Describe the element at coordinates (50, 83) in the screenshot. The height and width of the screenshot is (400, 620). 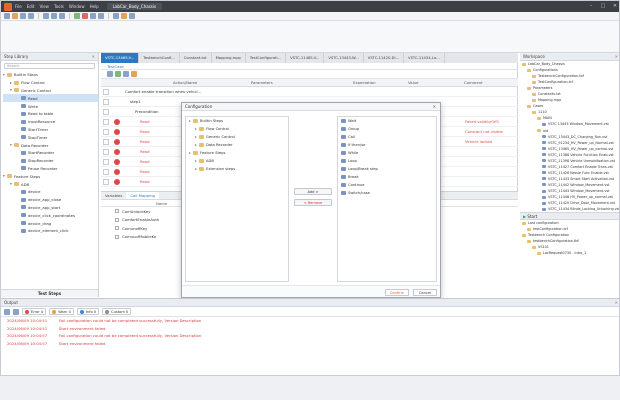
I see `tree-item: ▸ Flow Control` at that location.